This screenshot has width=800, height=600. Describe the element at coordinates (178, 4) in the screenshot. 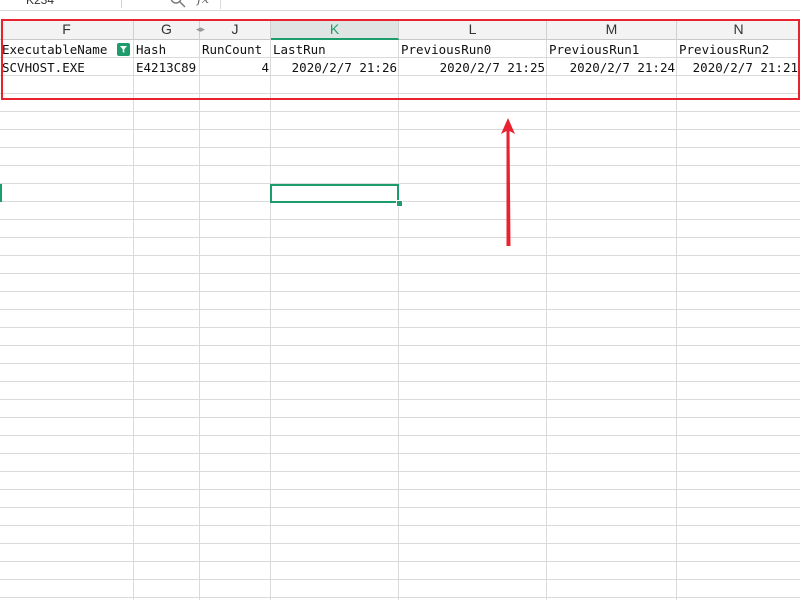

I see `search-icon` at that location.